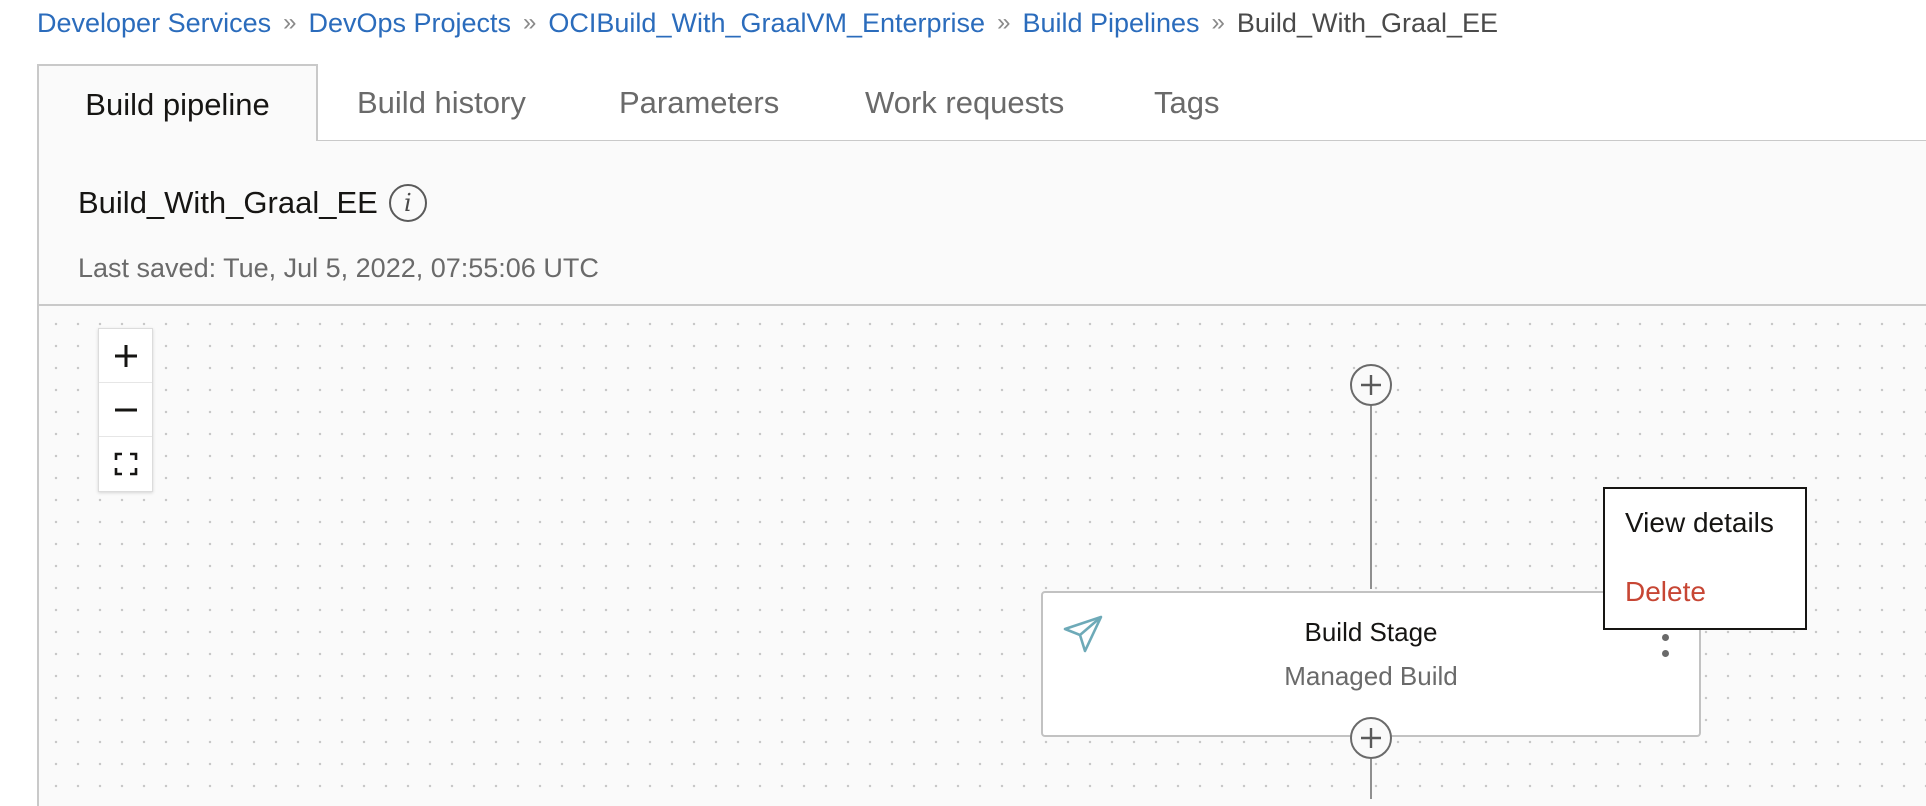  What do you see at coordinates (1705, 558) in the screenshot?
I see `stage-context-menu: View details Delete` at bounding box center [1705, 558].